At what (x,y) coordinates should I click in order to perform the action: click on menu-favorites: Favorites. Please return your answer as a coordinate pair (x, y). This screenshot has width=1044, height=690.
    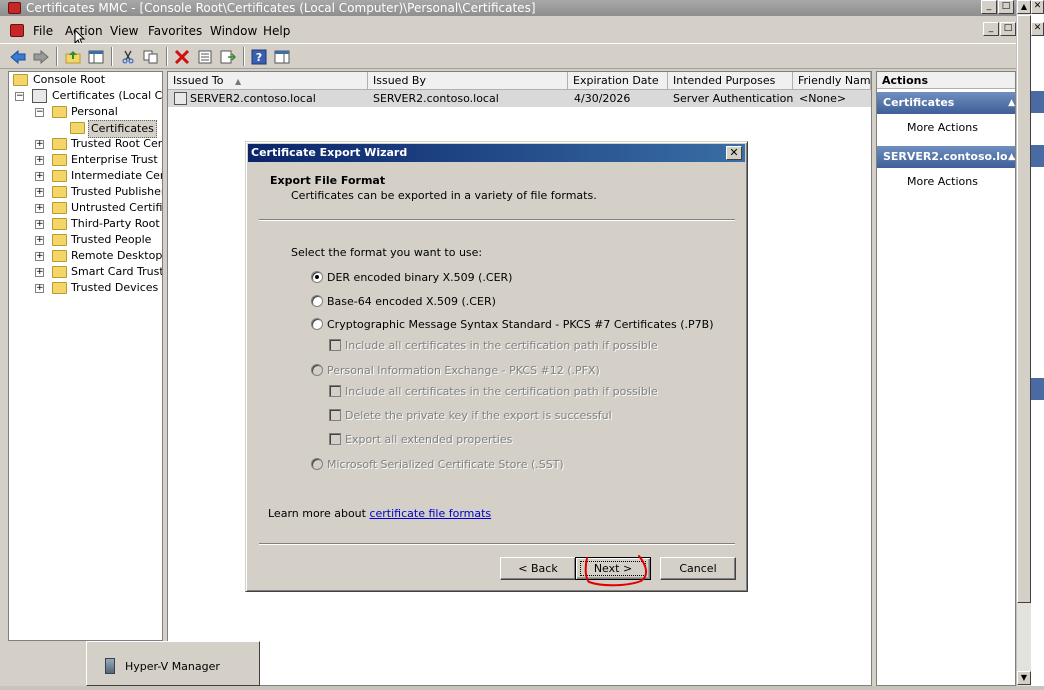
    Looking at the image, I should click on (175, 31).